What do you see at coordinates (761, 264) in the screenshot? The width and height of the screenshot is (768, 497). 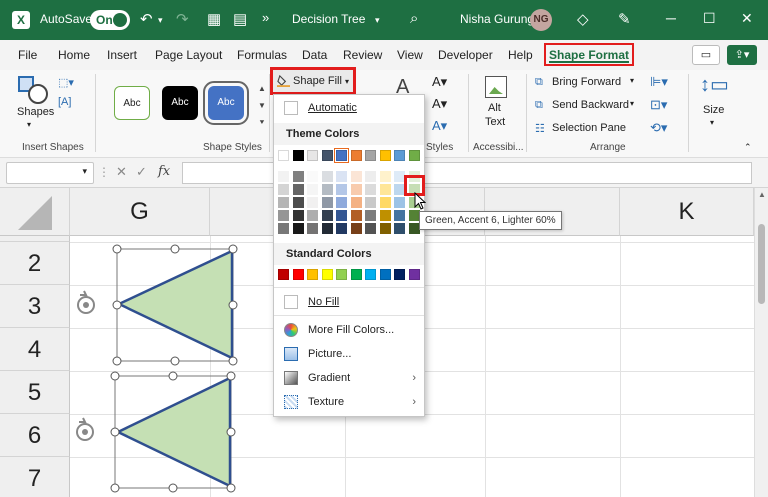 I see `scrollbar-thumb` at bounding box center [761, 264].